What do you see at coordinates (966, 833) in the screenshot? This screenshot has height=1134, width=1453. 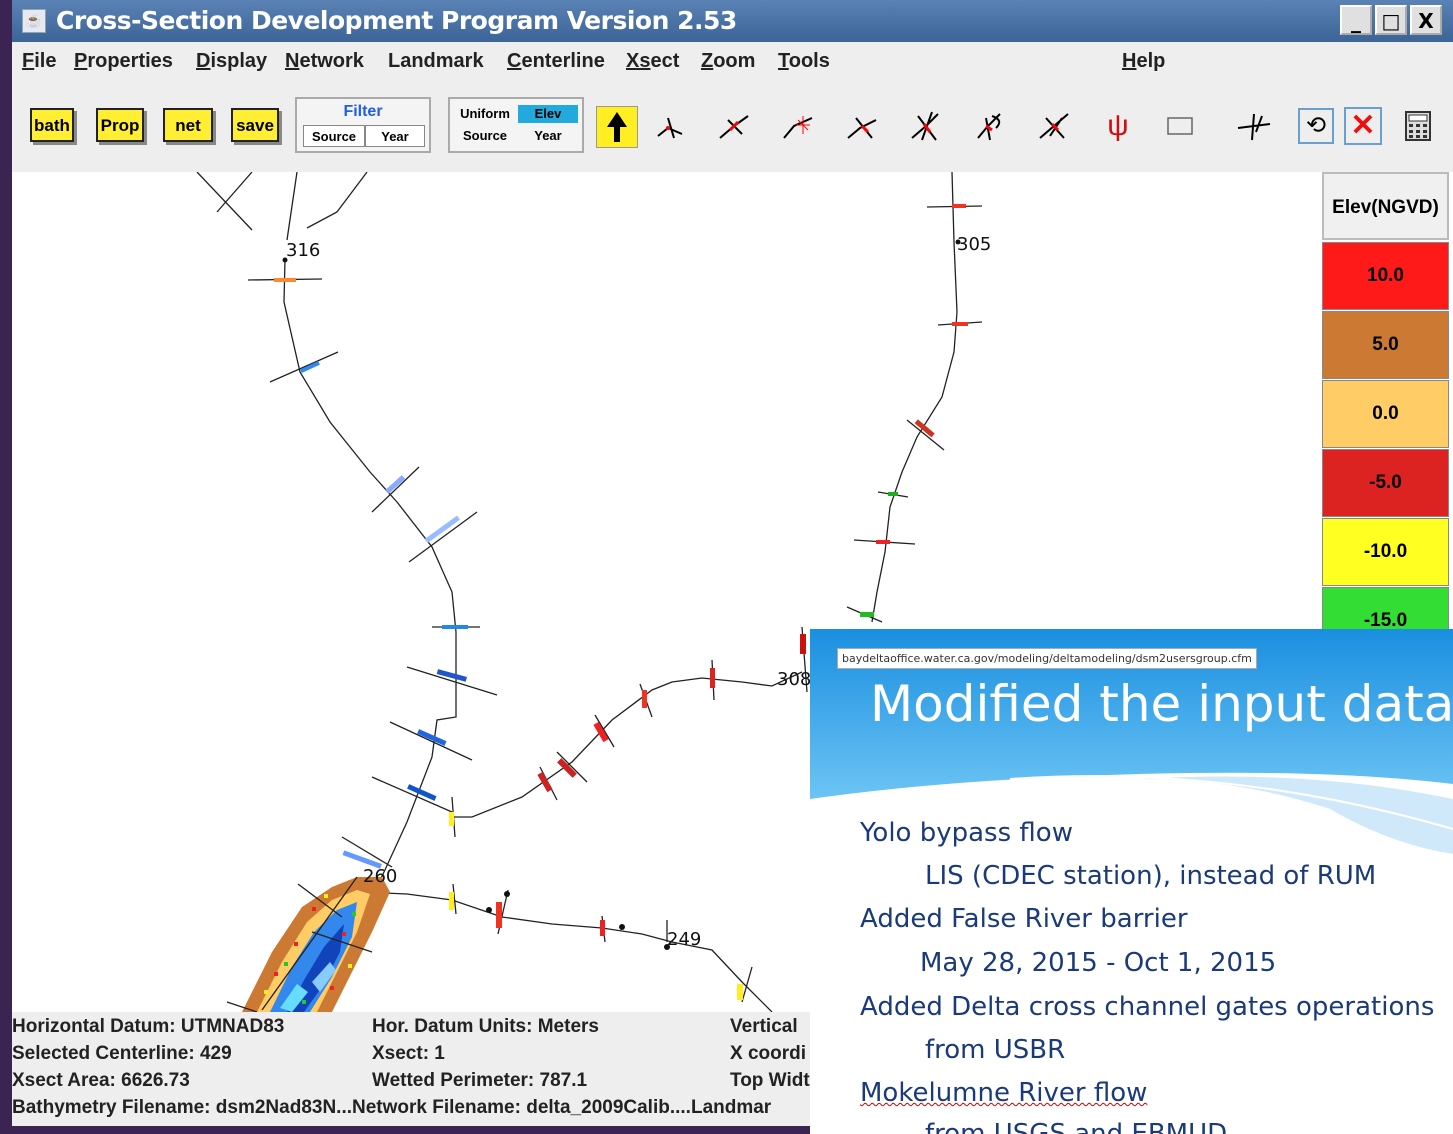 I see `bullet-yolo-bypass: Yolo bypass flow` at bounding box center [966, 833].